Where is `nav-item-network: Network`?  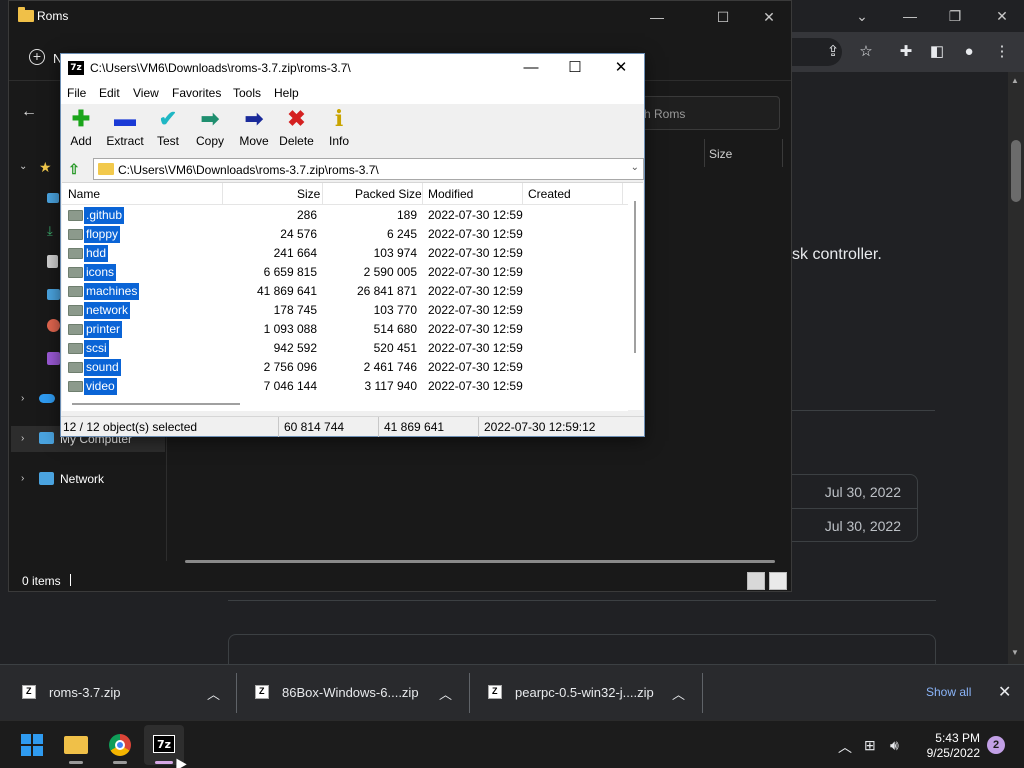
nav-item-network: Network is located at coordinates (82, 479).